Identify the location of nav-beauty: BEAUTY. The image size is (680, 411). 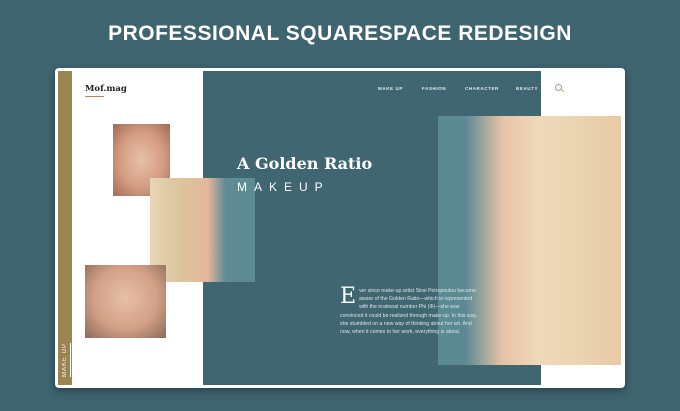
(527, 88).